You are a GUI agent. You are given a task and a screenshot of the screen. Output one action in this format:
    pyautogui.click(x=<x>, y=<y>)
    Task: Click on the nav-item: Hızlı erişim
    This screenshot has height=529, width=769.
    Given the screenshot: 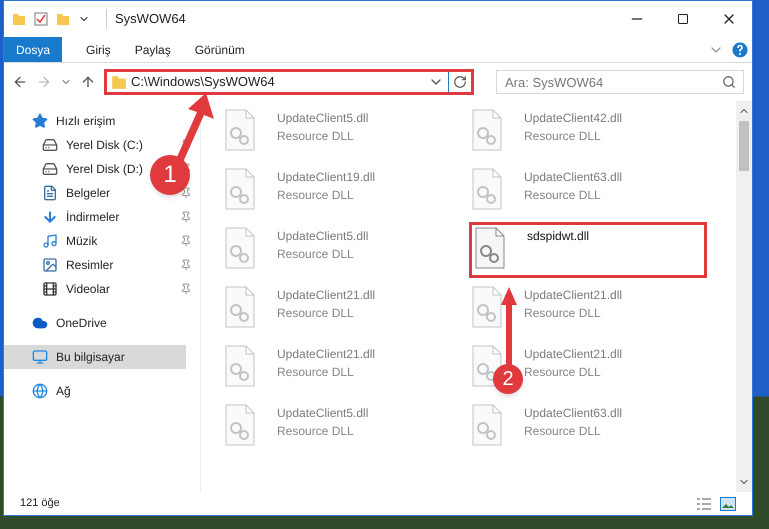 What is the action you would take?
    pyautogui.click(x=95, y=121)
    